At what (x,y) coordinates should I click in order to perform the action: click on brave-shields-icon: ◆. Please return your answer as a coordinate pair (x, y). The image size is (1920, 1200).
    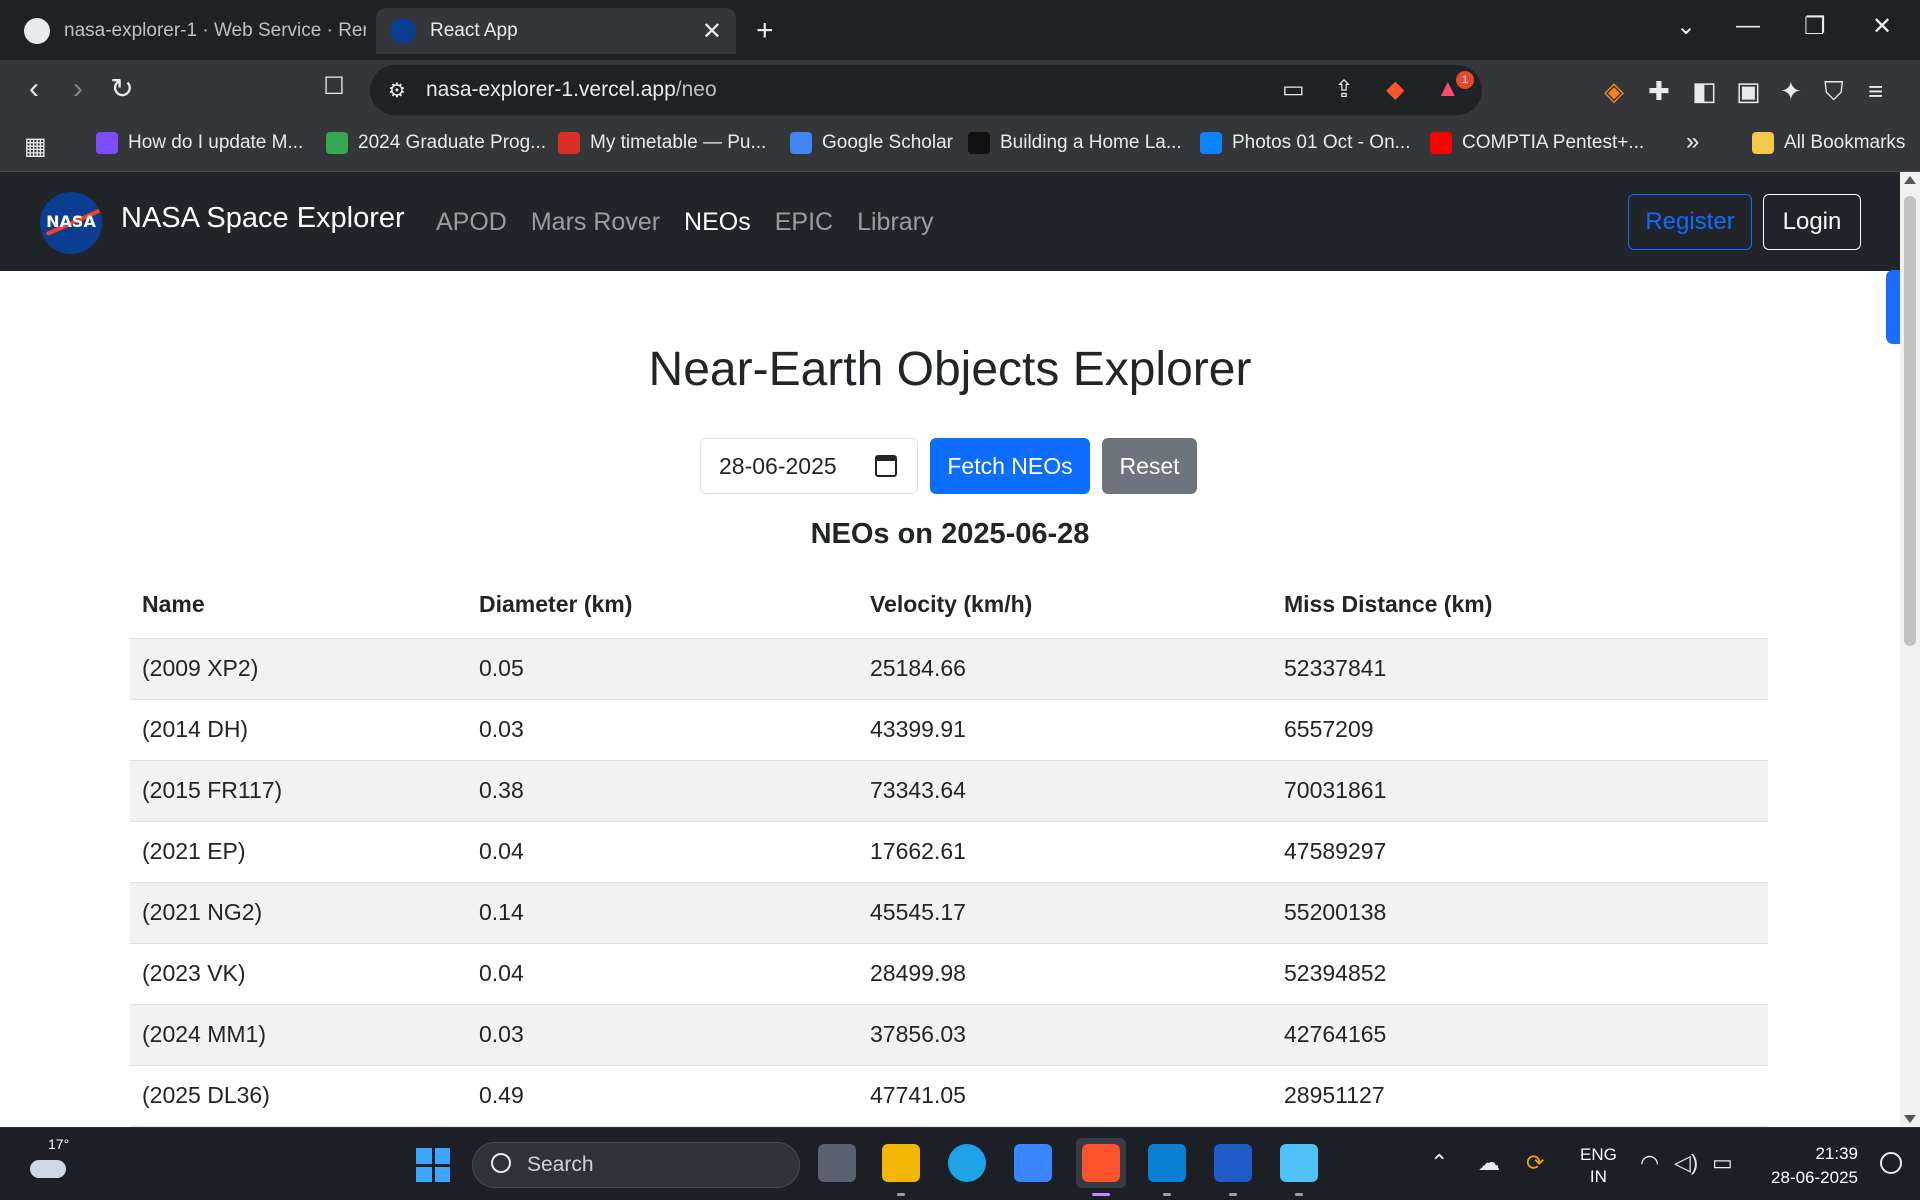
    Looking at the image, I should click on (1395, 89).